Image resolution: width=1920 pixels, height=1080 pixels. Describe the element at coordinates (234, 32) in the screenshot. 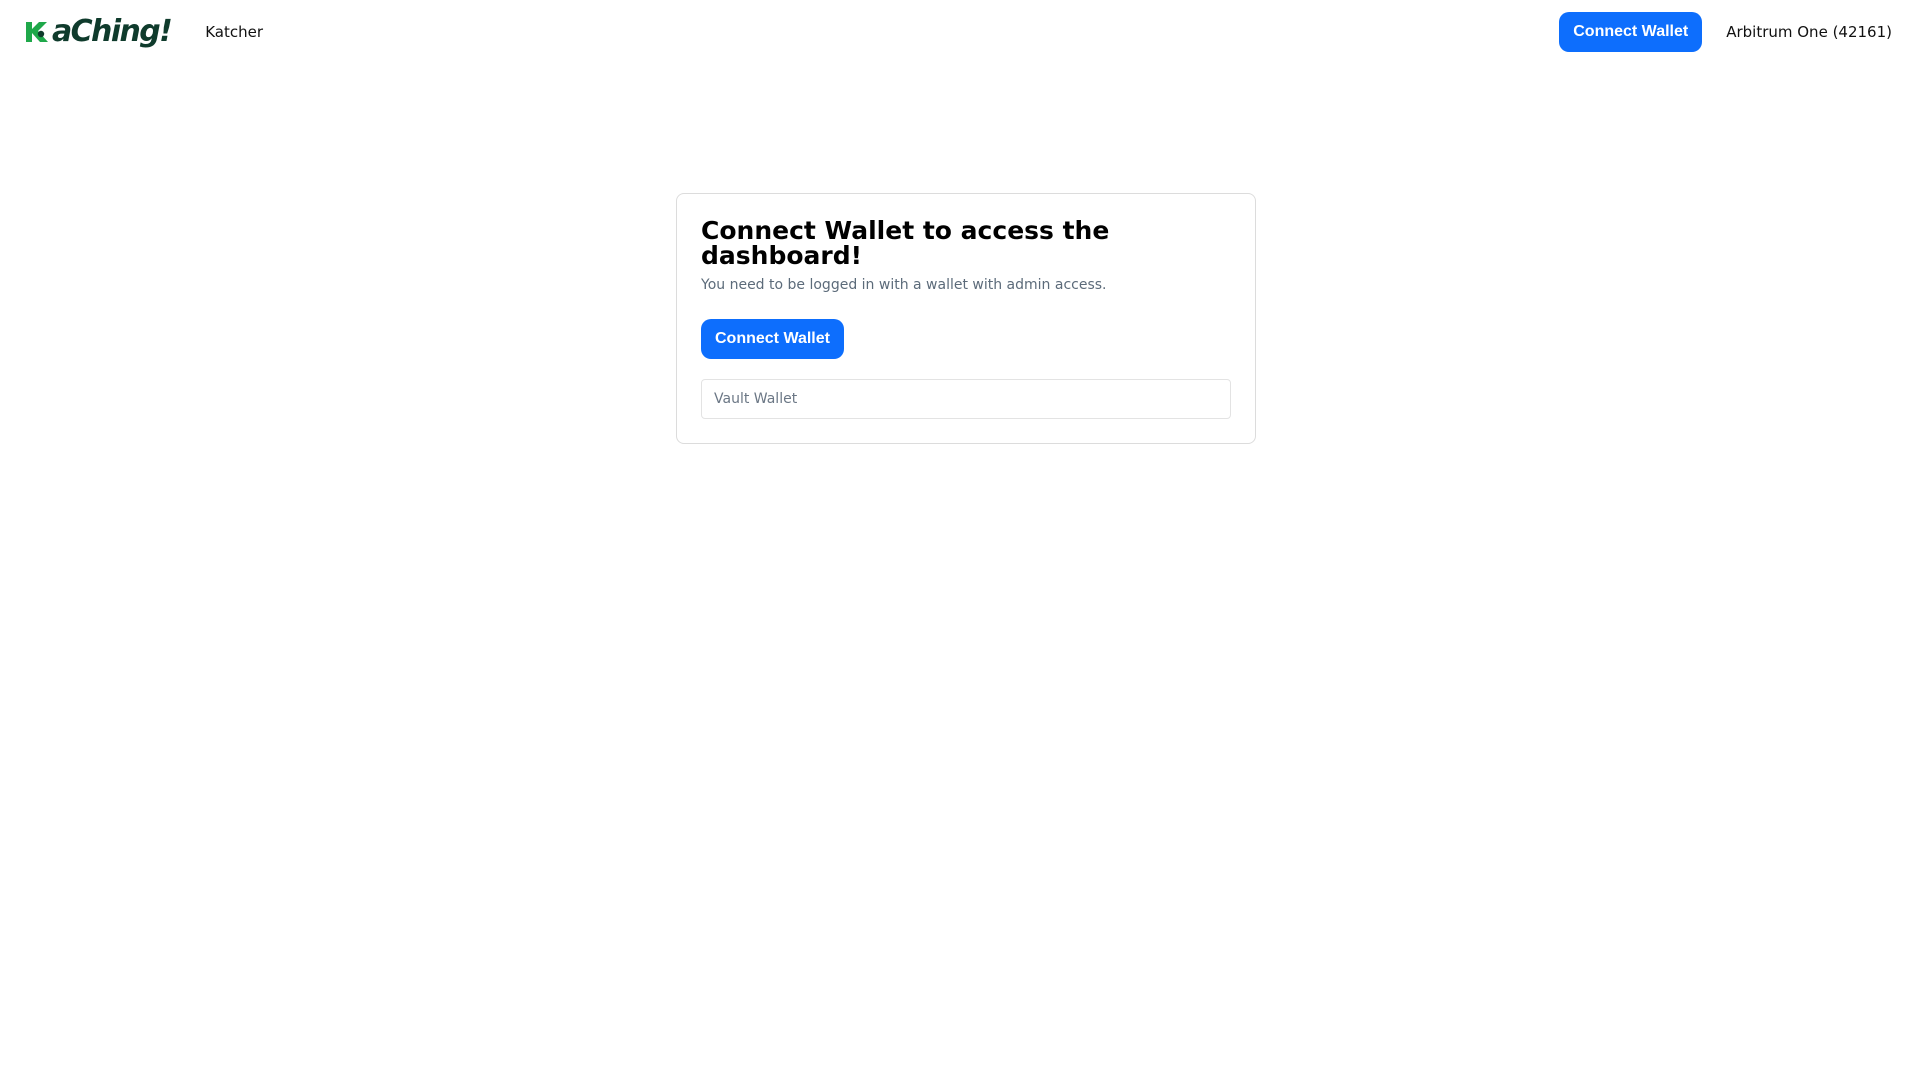

I see `nav-link-katcher: Katcher` at that location.